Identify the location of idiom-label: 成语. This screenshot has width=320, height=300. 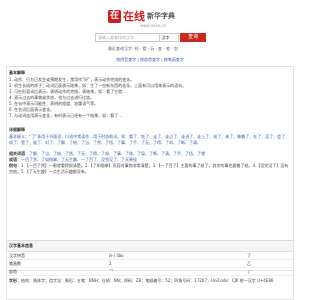
(13, 159).